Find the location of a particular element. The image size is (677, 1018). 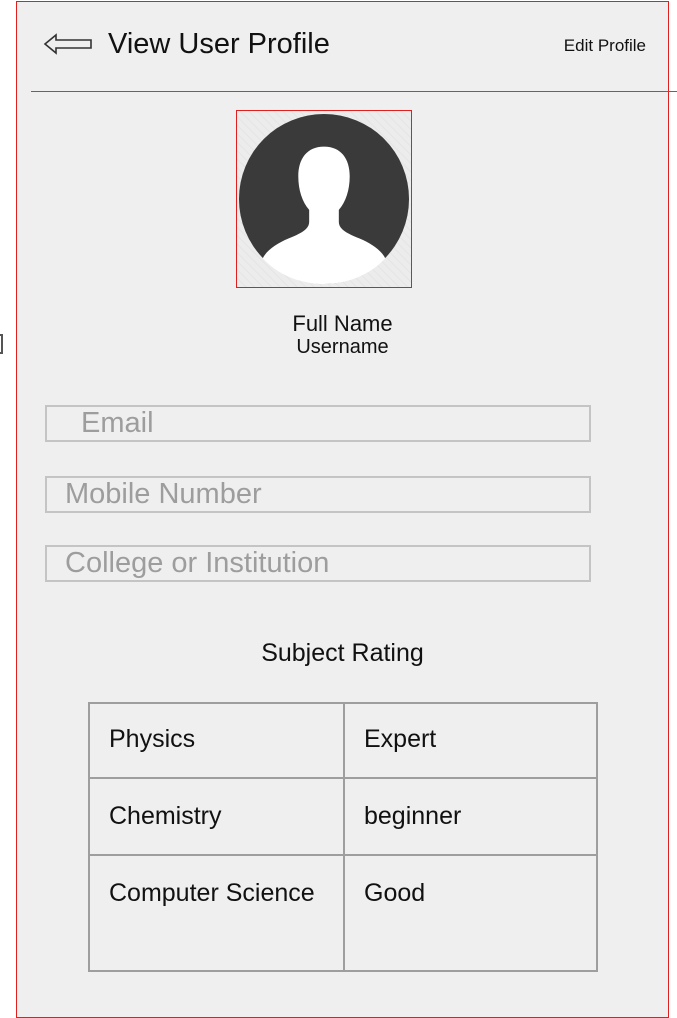

username: Username is located at coordinates (342, 347).